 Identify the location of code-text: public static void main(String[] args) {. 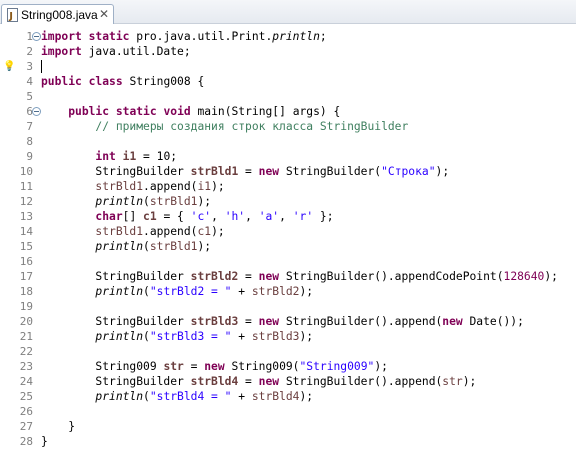
(204, 111).